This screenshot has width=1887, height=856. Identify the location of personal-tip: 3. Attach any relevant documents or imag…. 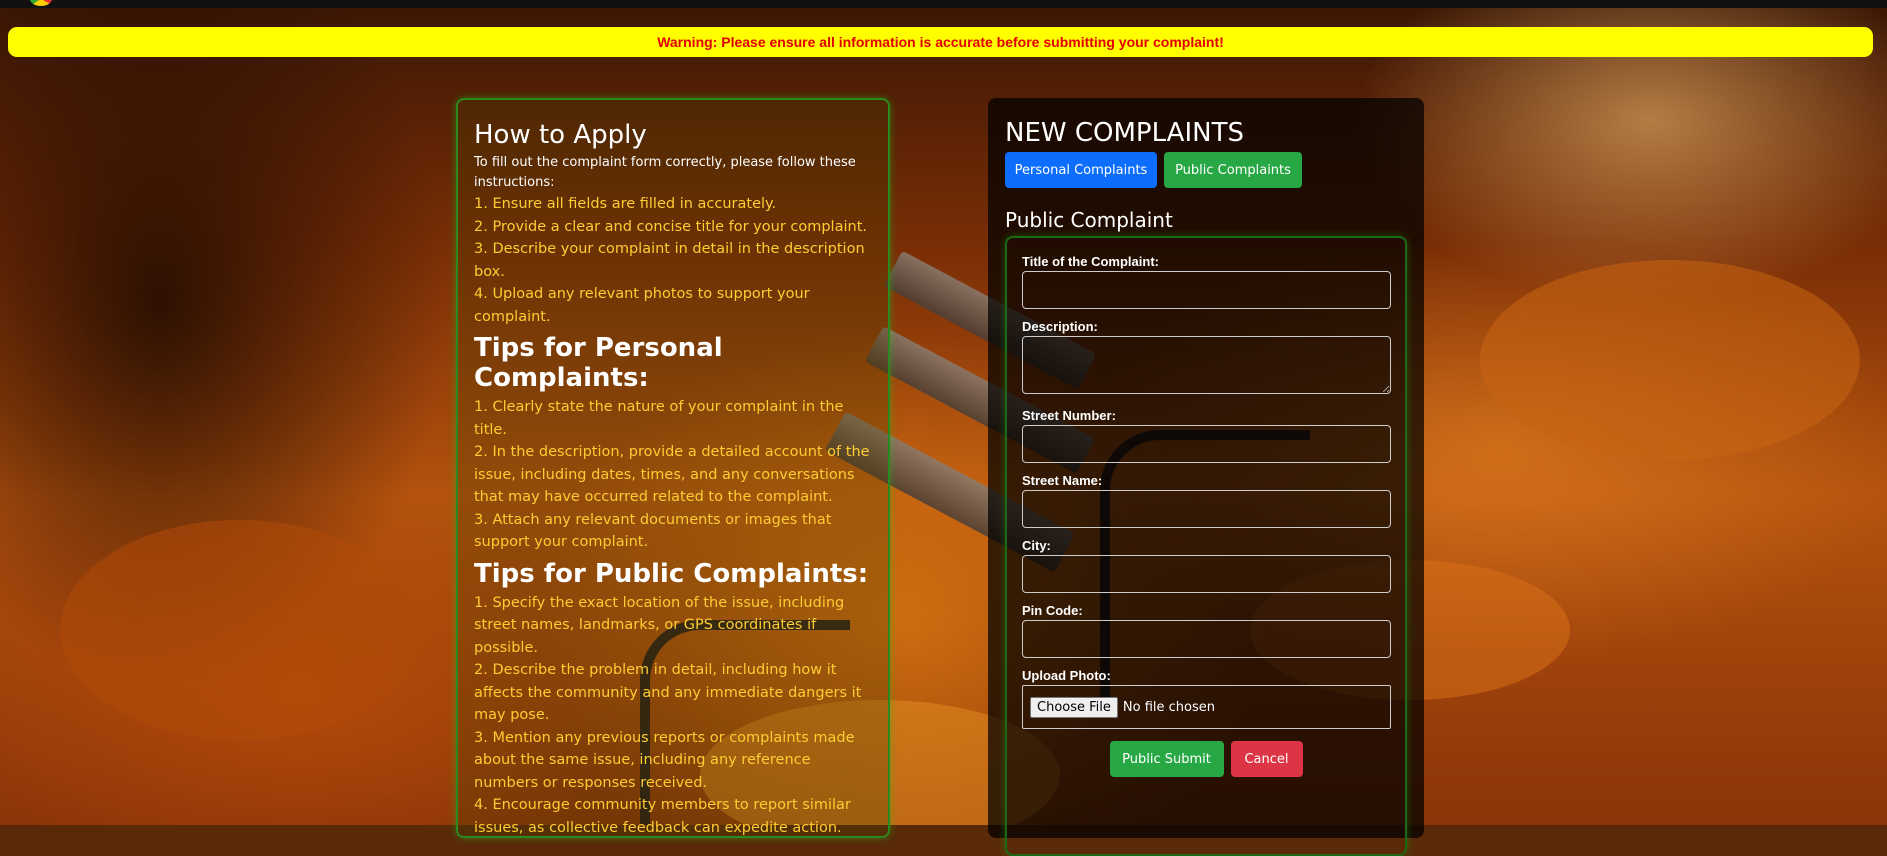
(653, 531).